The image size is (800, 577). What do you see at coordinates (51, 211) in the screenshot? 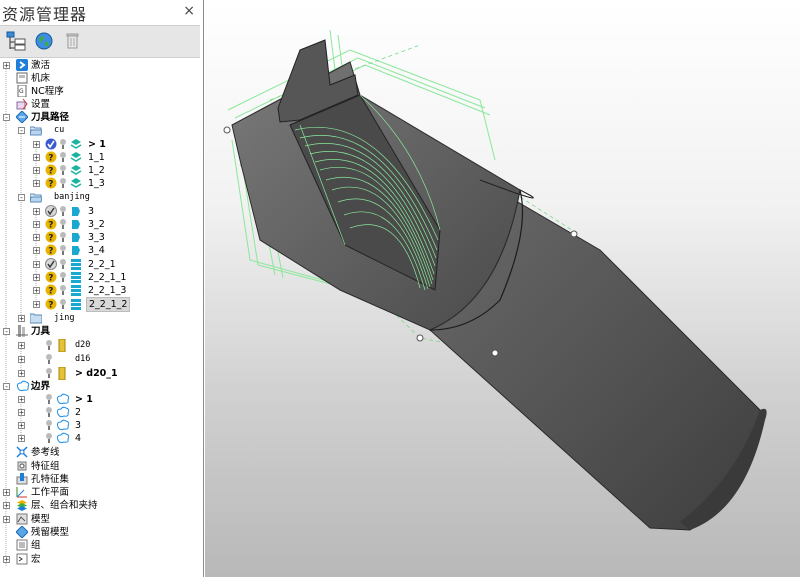
I see `status-ok-gray-icon` at bounding box center [51, 211].